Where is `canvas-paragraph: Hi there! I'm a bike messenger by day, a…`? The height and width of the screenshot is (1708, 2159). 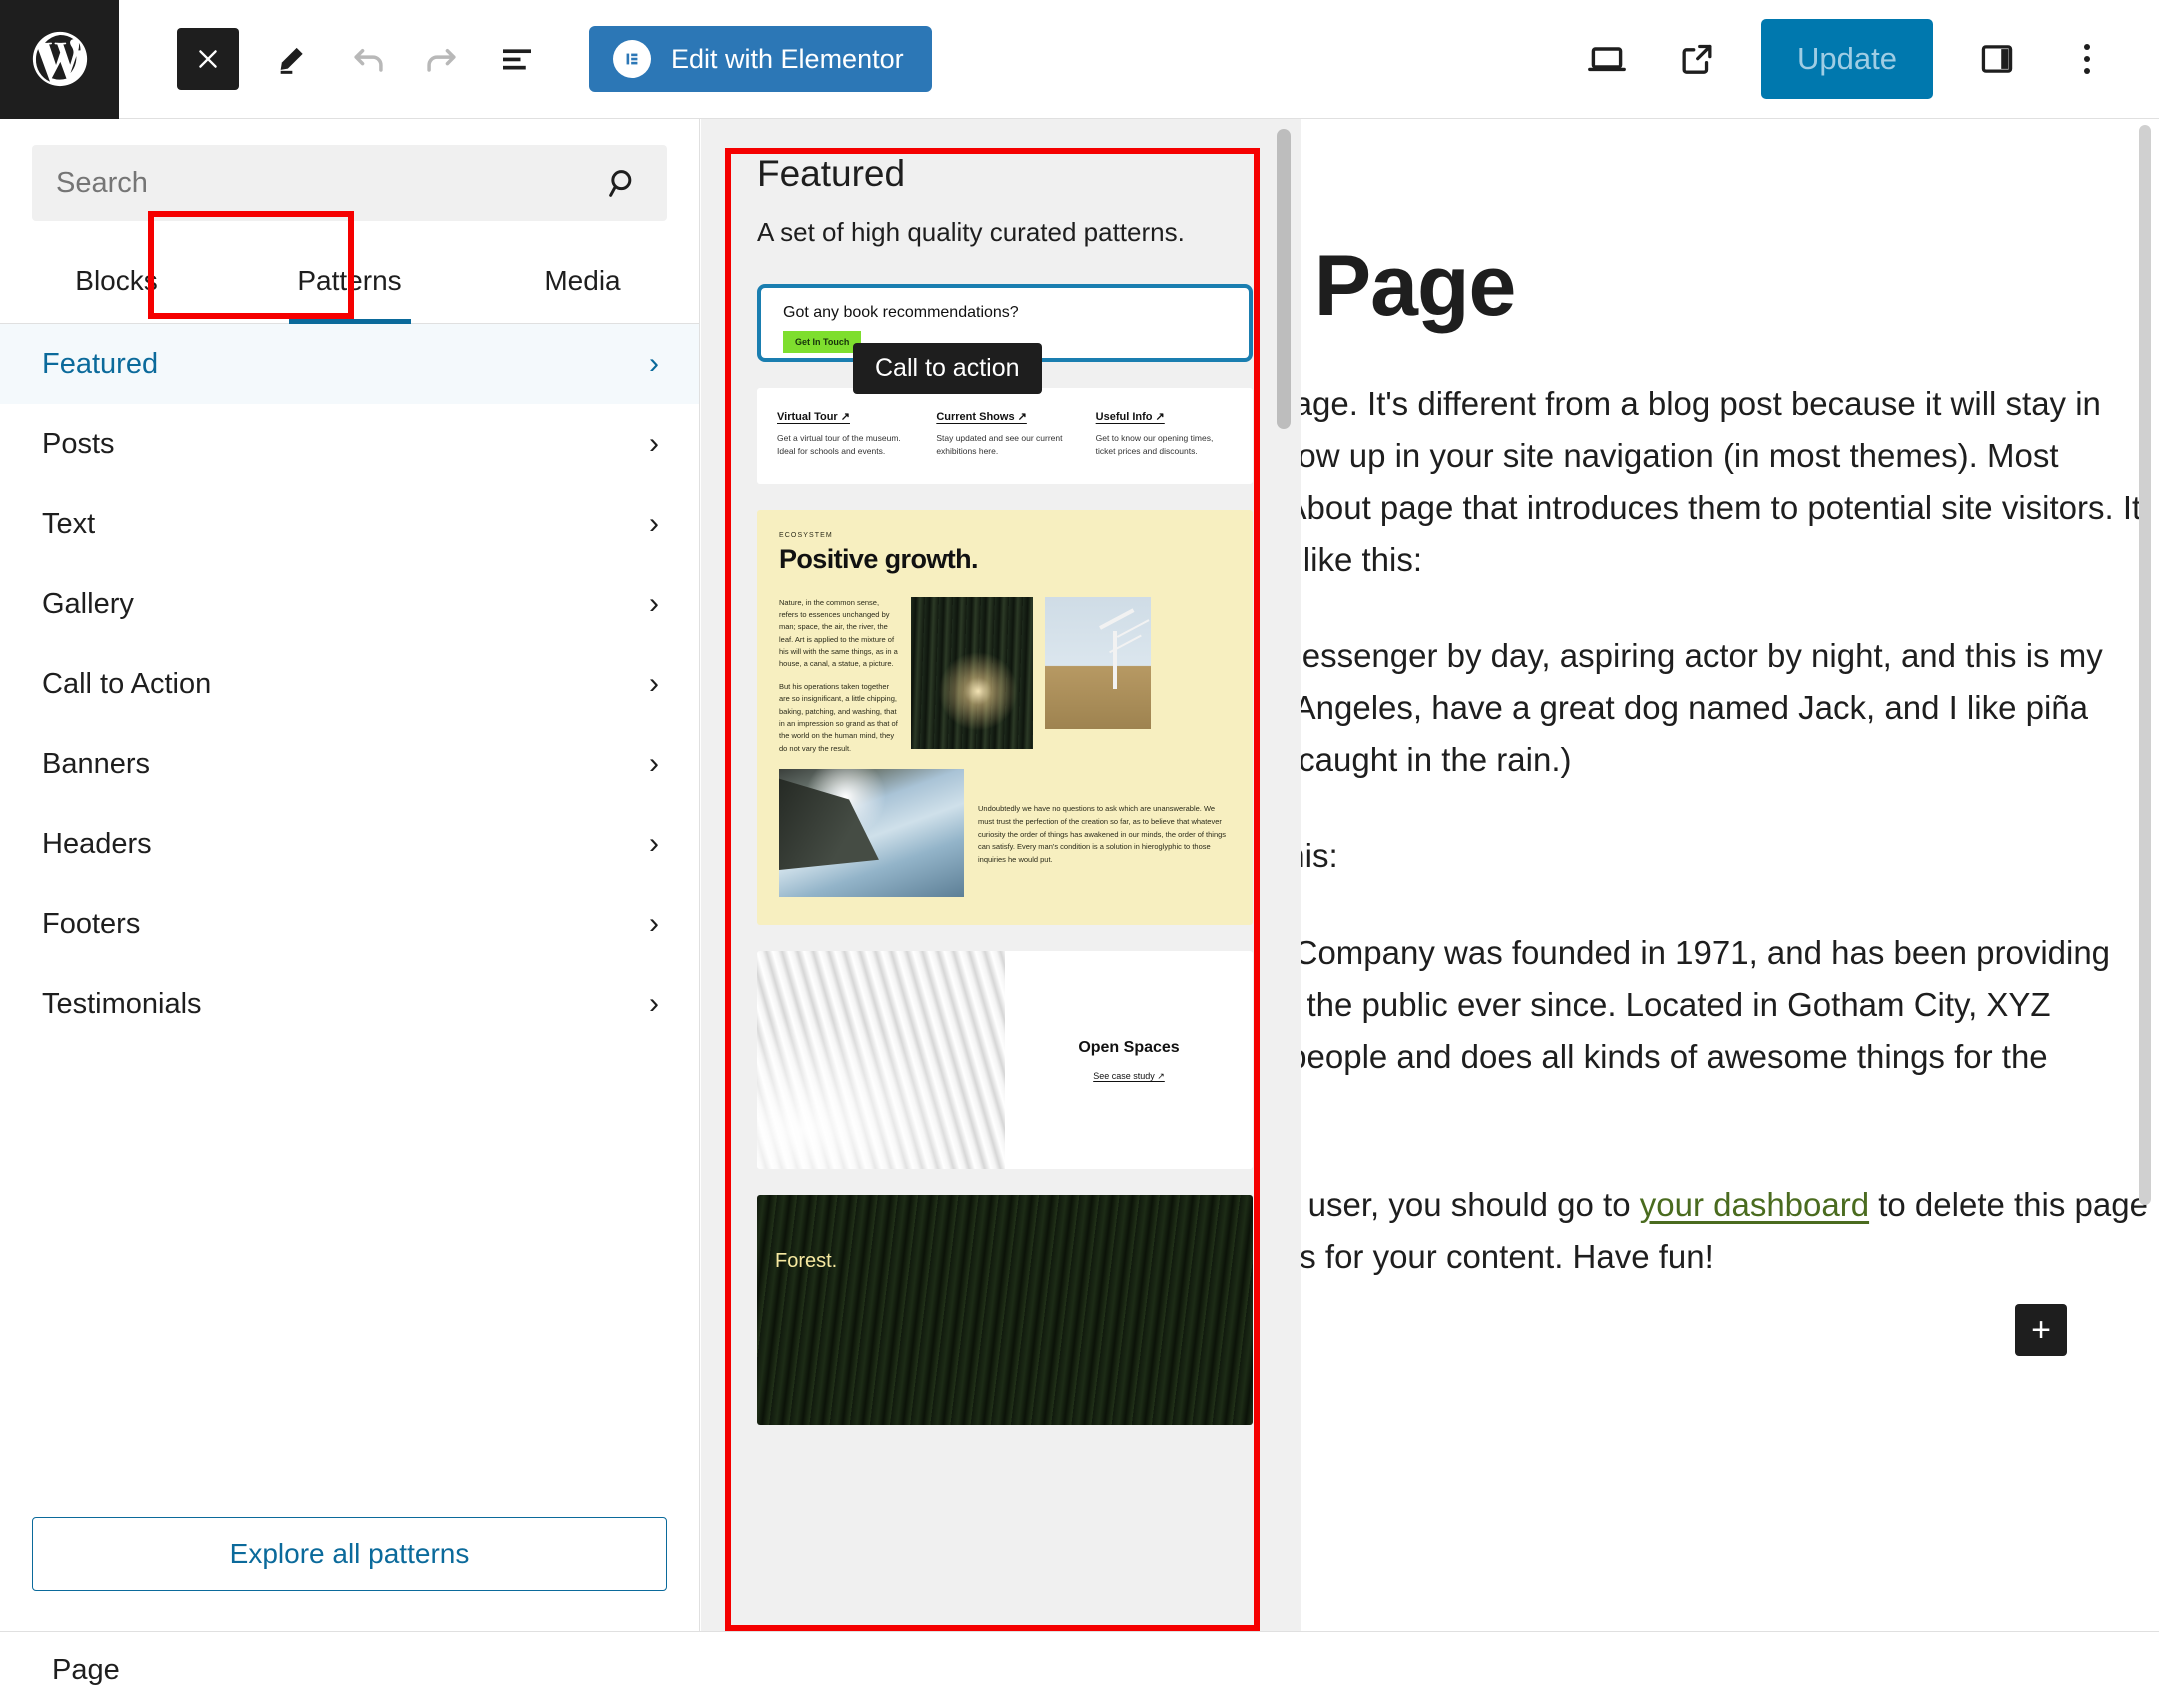 canvas-paragraph: Hi there! I'm a bike messenger by day, a… is located at coordinates (1730, 708).